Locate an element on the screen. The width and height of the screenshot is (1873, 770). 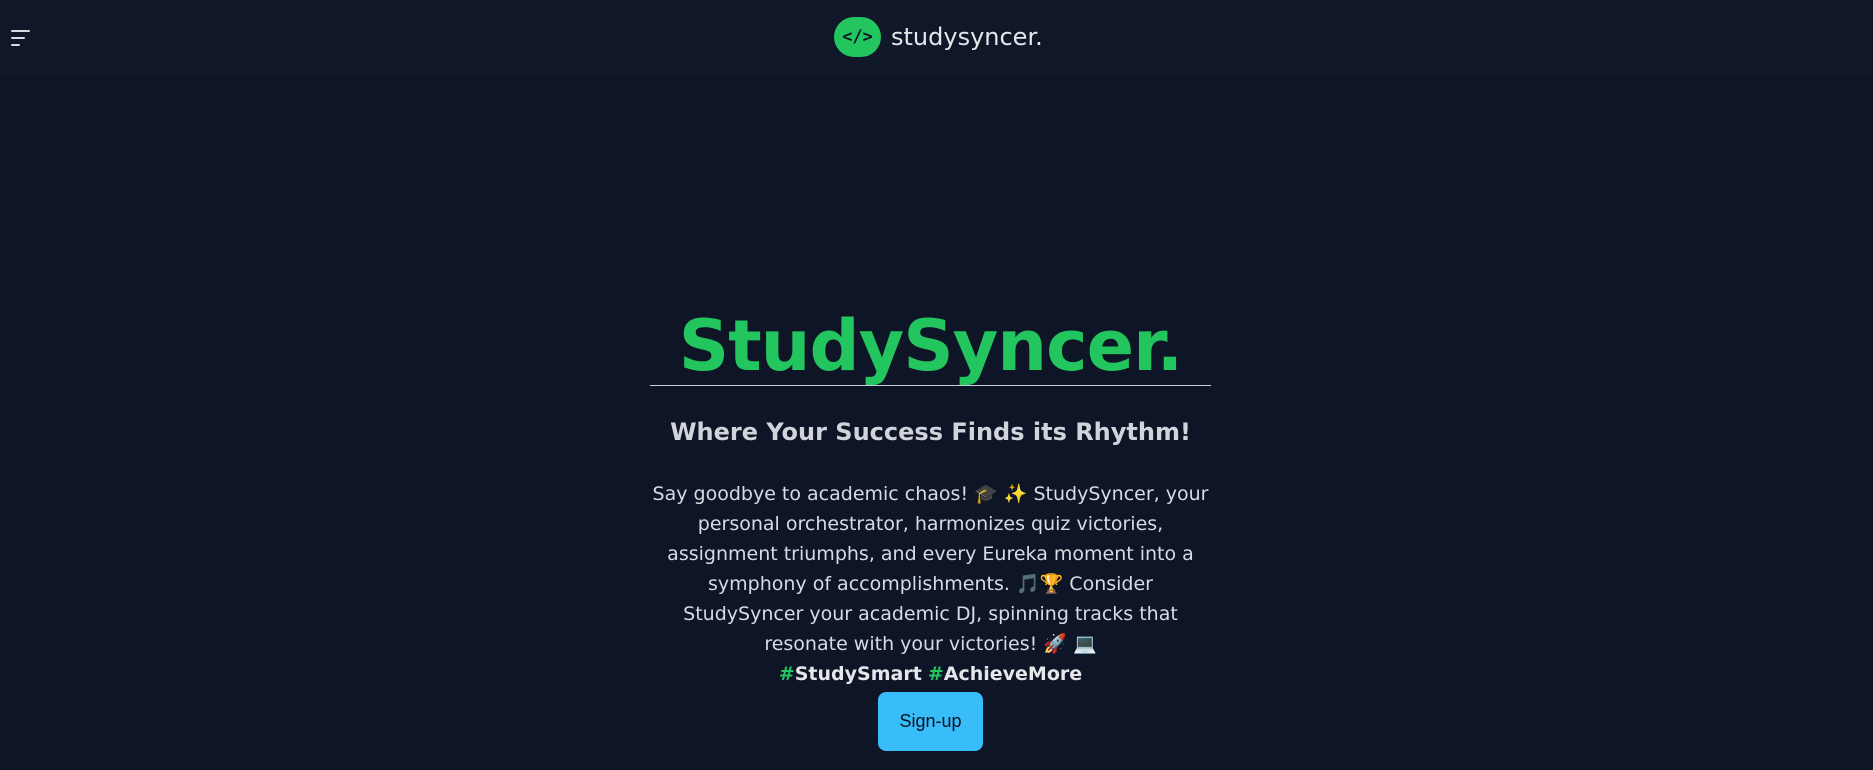
hero-title: StudySyncer. is located at coordinates (930, 346).